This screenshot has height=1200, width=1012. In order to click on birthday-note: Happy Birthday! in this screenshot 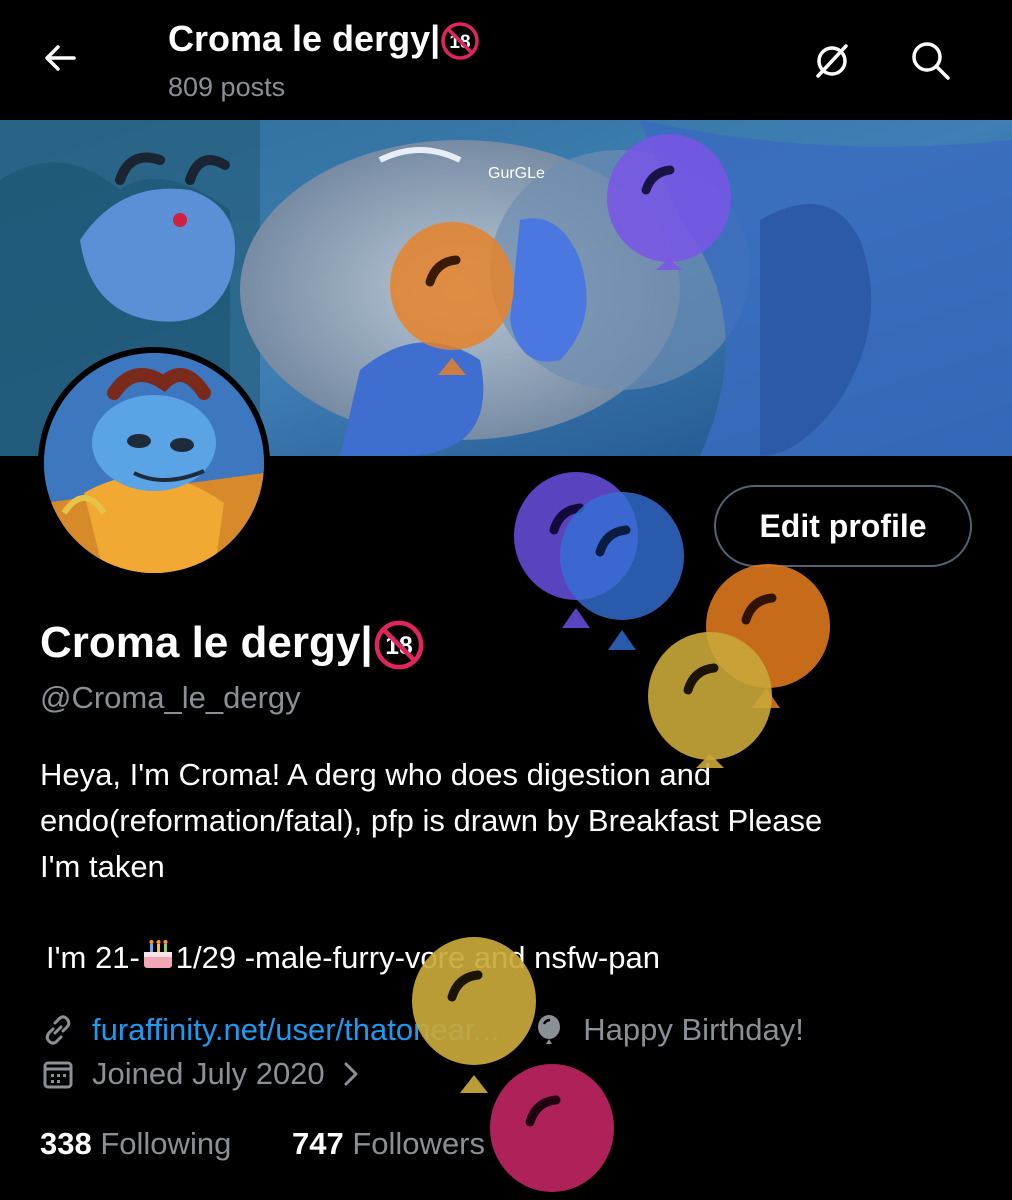, I will do `click(693, 1029)`.